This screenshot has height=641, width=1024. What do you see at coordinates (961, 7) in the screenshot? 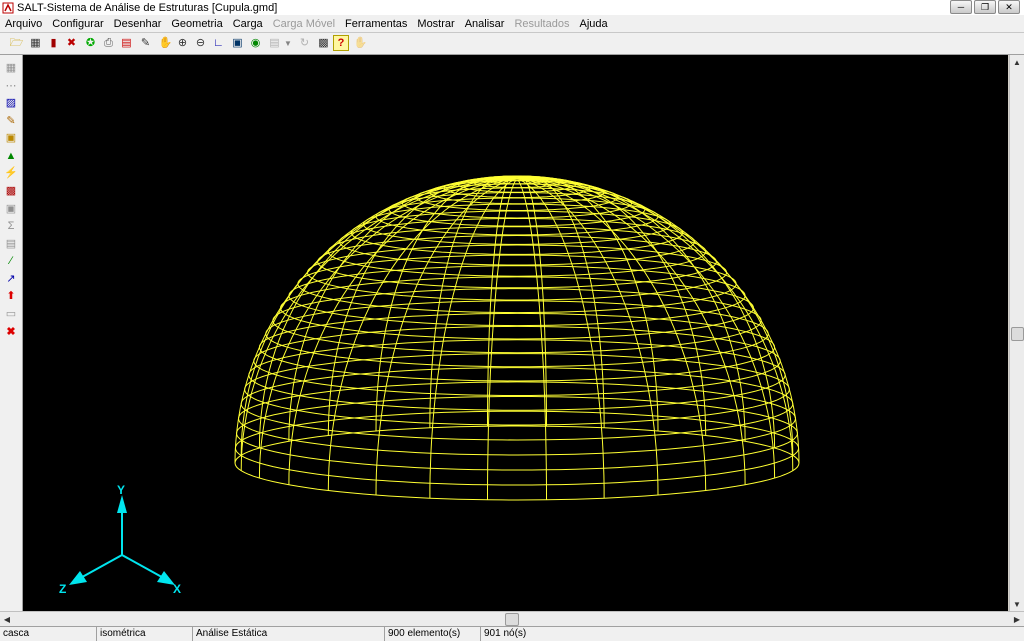
I see `minimize-button: ─` at bounding box center [961, 7].